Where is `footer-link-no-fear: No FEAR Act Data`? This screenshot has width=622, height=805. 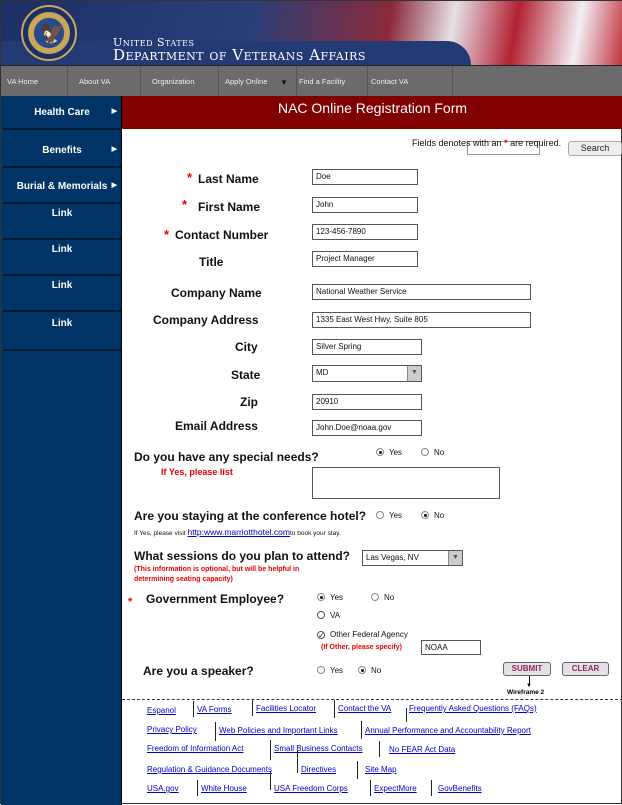
footer-link-no-fear: No FEAR Act Data is located at coordinates (422, 749).